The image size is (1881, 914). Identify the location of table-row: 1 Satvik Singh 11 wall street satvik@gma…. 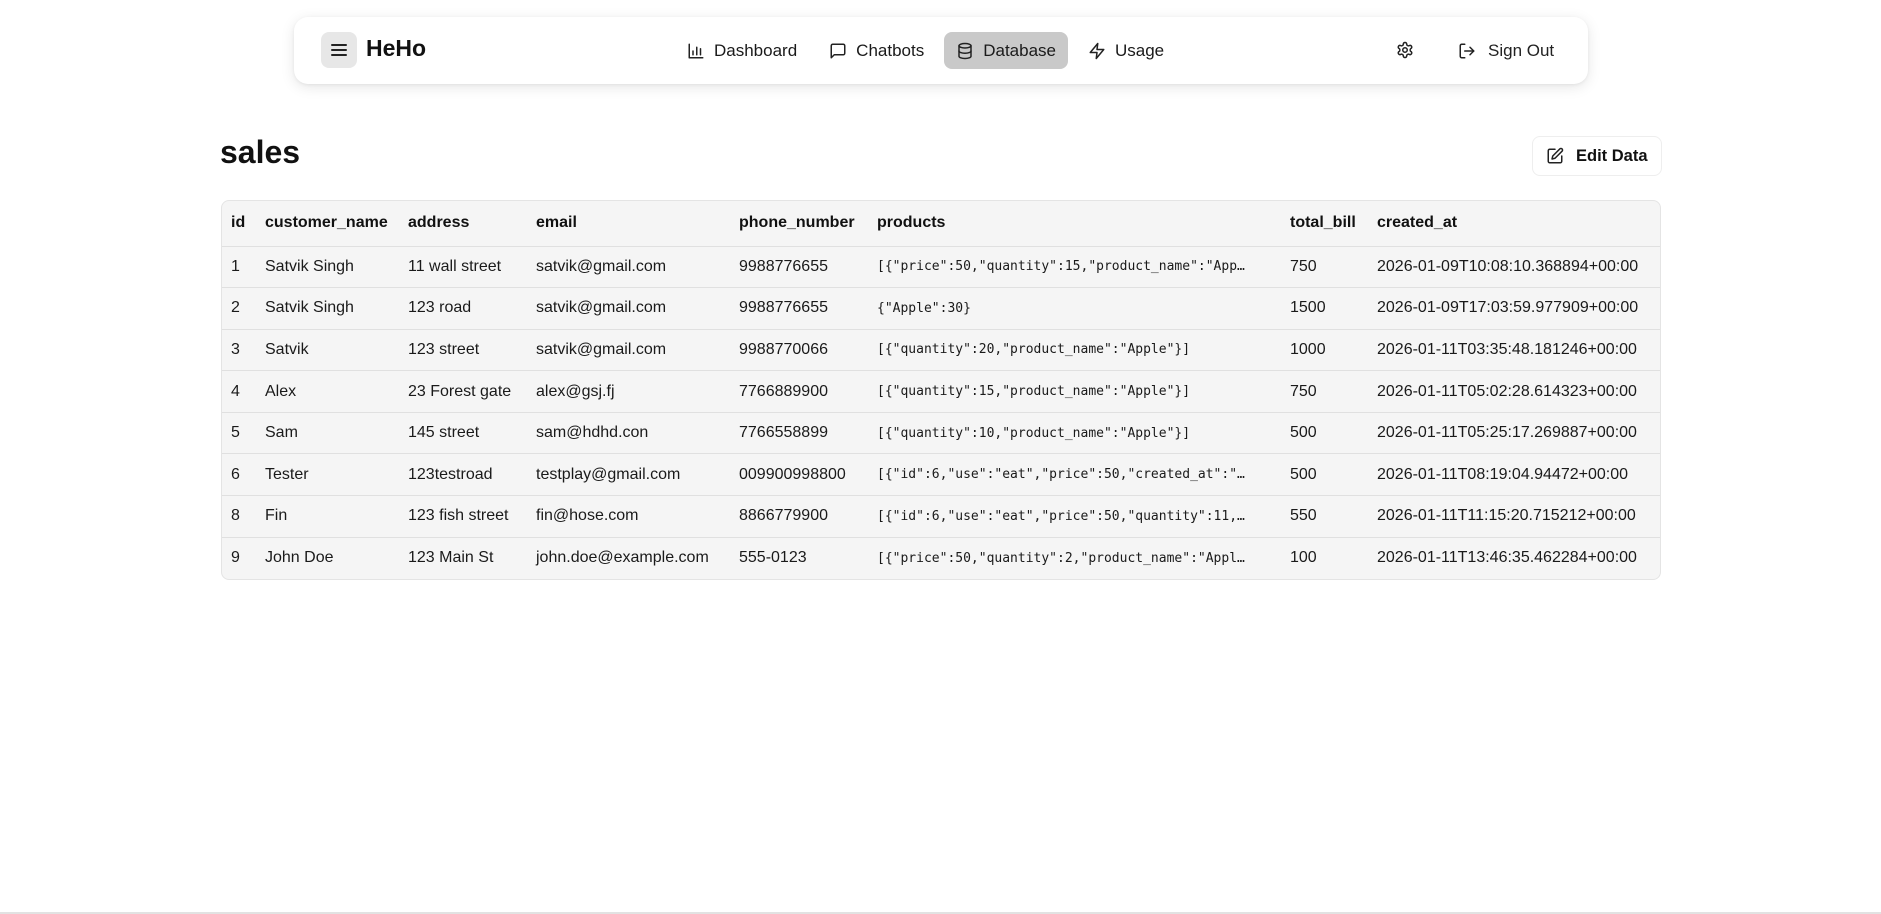
(941, 266).